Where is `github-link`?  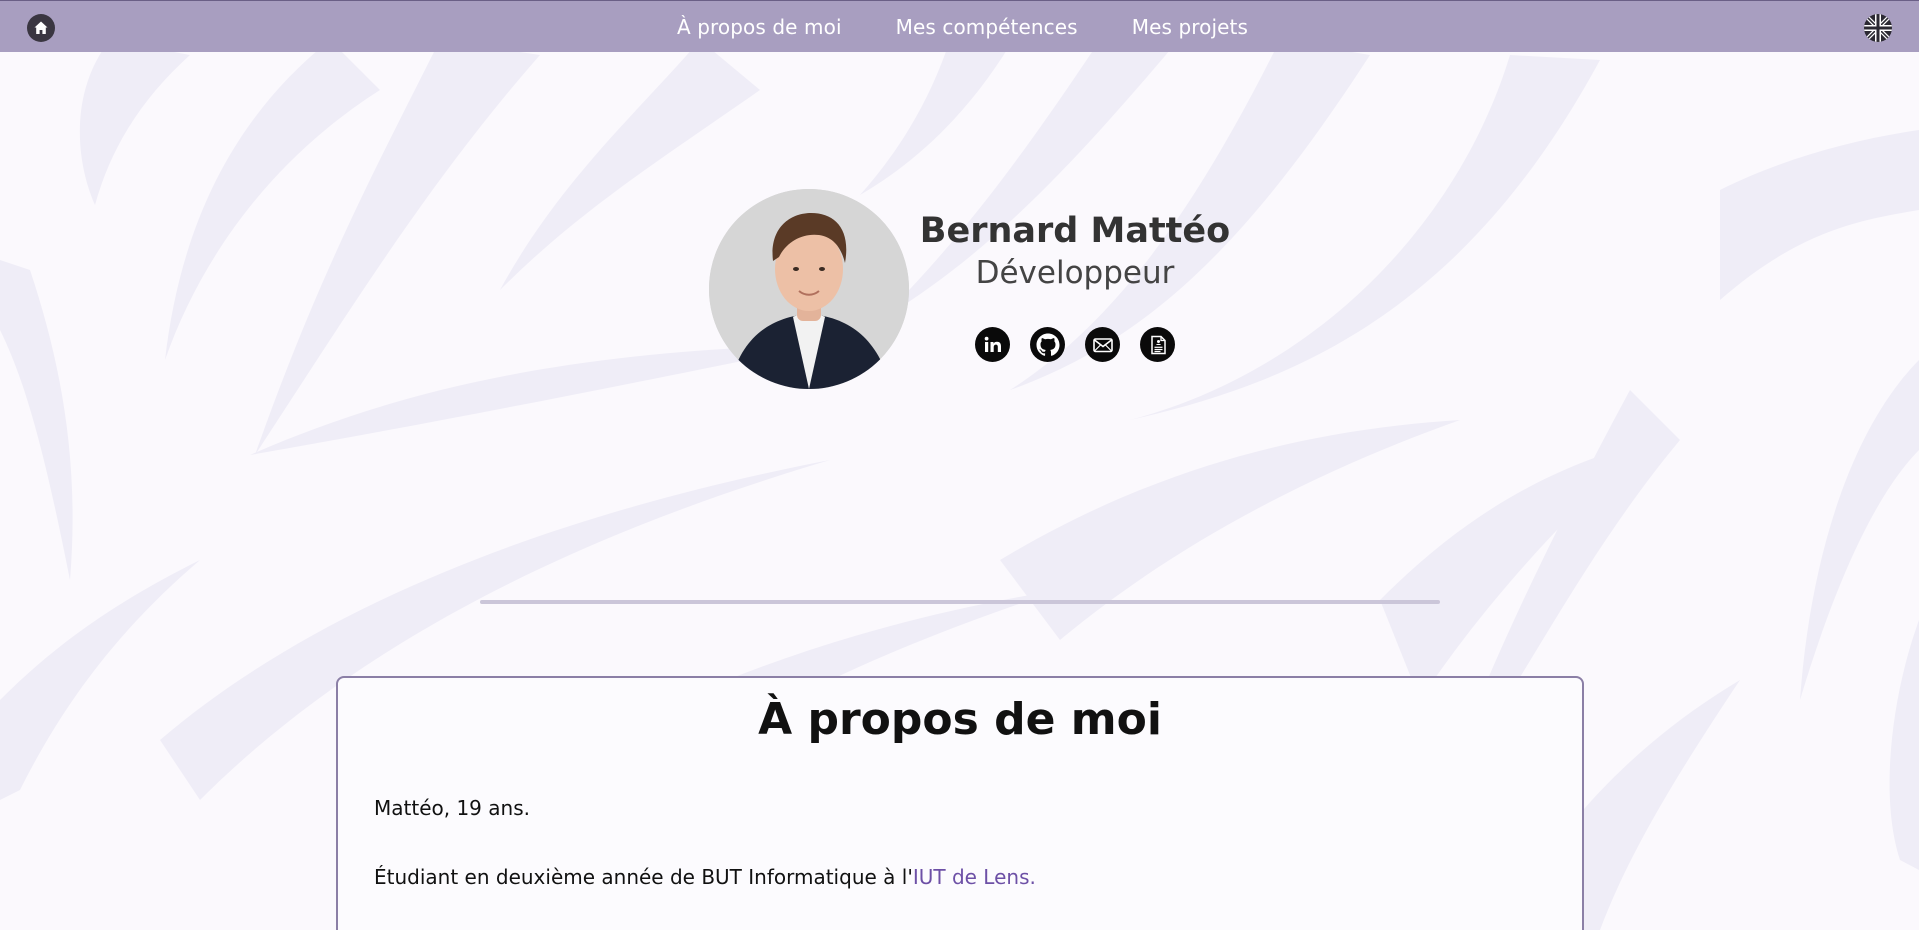
github-link is located at coordinates (1047, 344).